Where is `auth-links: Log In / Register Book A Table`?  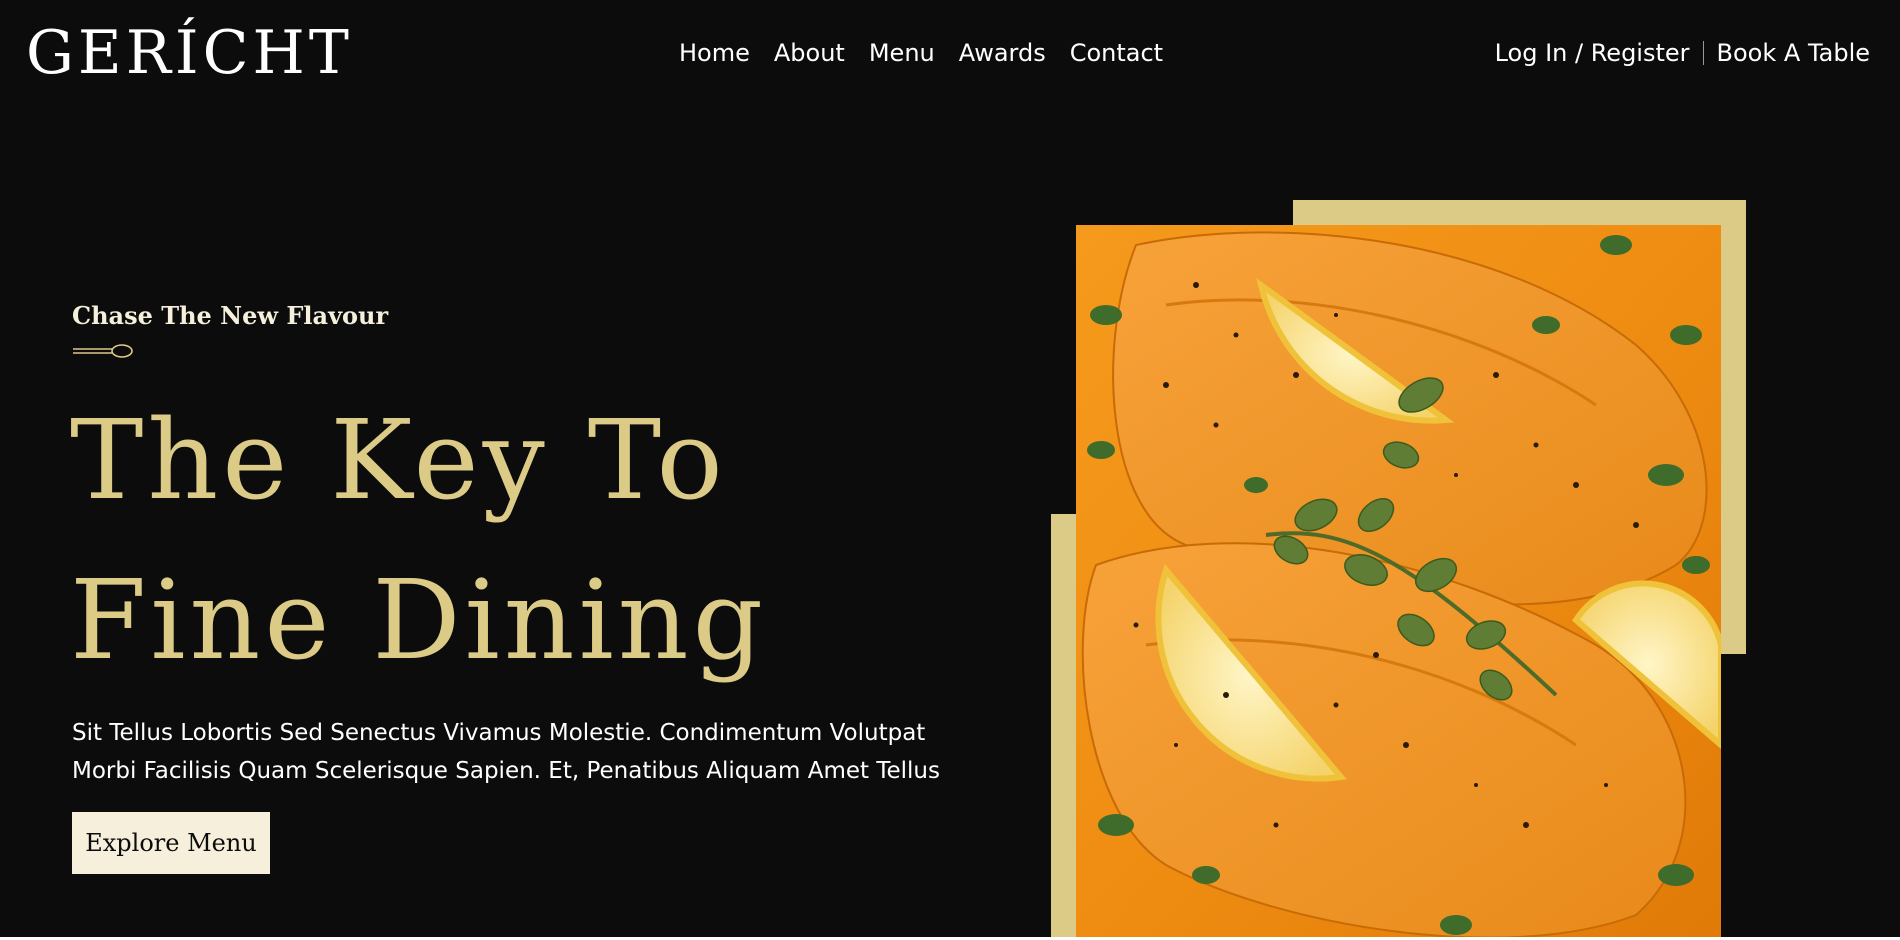 auth-links: Log In / Register Book A Table is located at coordinates (1682, 53).